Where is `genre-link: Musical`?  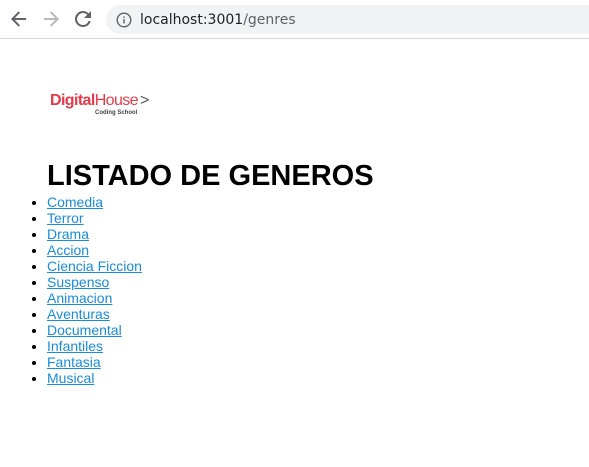 genre-link: Musical is located at coordinates (70, 378).